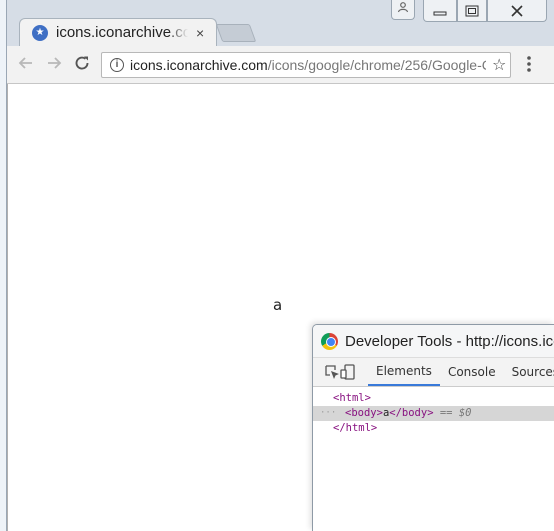  Describe the element at coordinates (472, 372) in the screenshot. I see `tab-console: Console` at that location.